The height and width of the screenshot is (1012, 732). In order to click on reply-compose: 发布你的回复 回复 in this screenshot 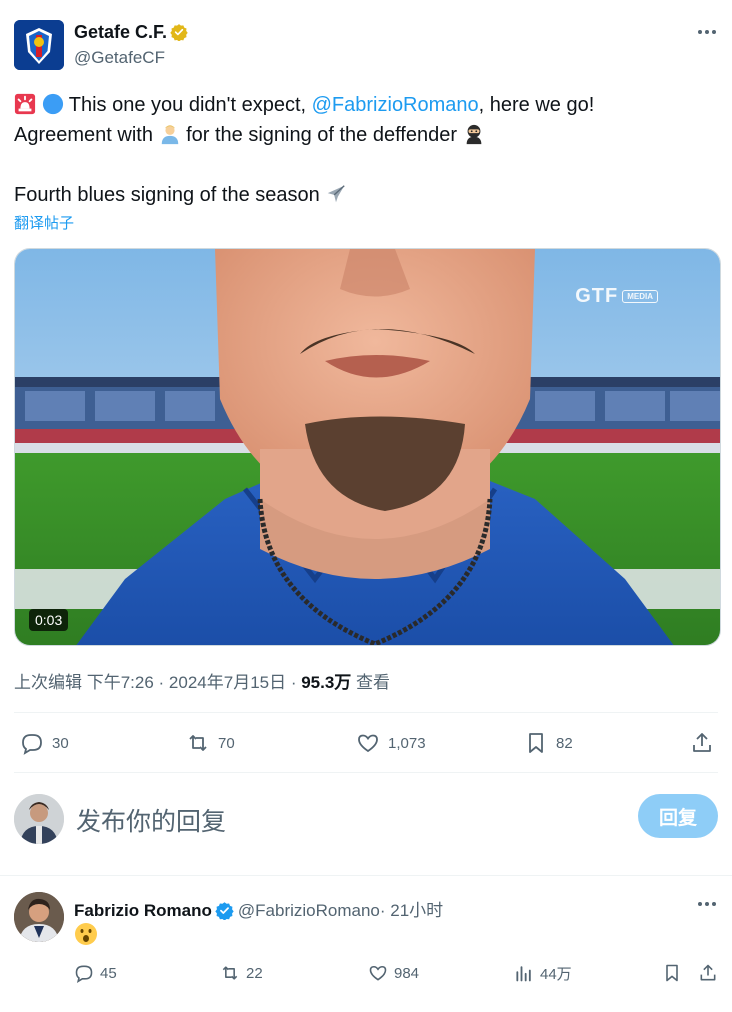, I will do `click(366, 819)`.